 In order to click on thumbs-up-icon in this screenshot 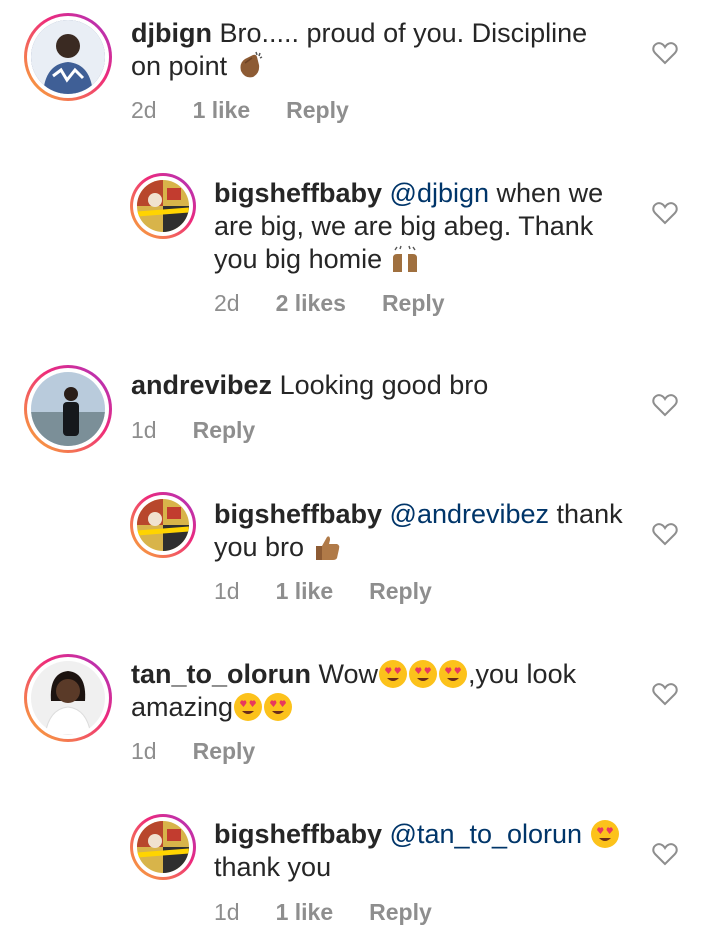, I will do `click(327, 547)`.